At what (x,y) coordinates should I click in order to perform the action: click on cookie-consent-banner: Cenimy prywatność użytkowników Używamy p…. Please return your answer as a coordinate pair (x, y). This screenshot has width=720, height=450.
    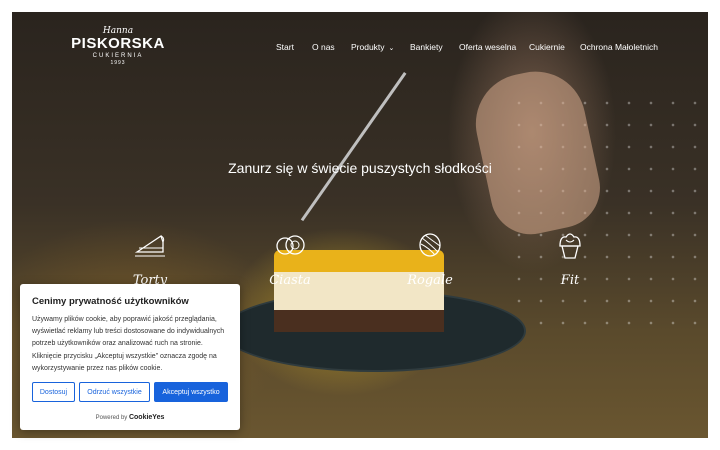
    Looking at the image, I should click on (130, 357).